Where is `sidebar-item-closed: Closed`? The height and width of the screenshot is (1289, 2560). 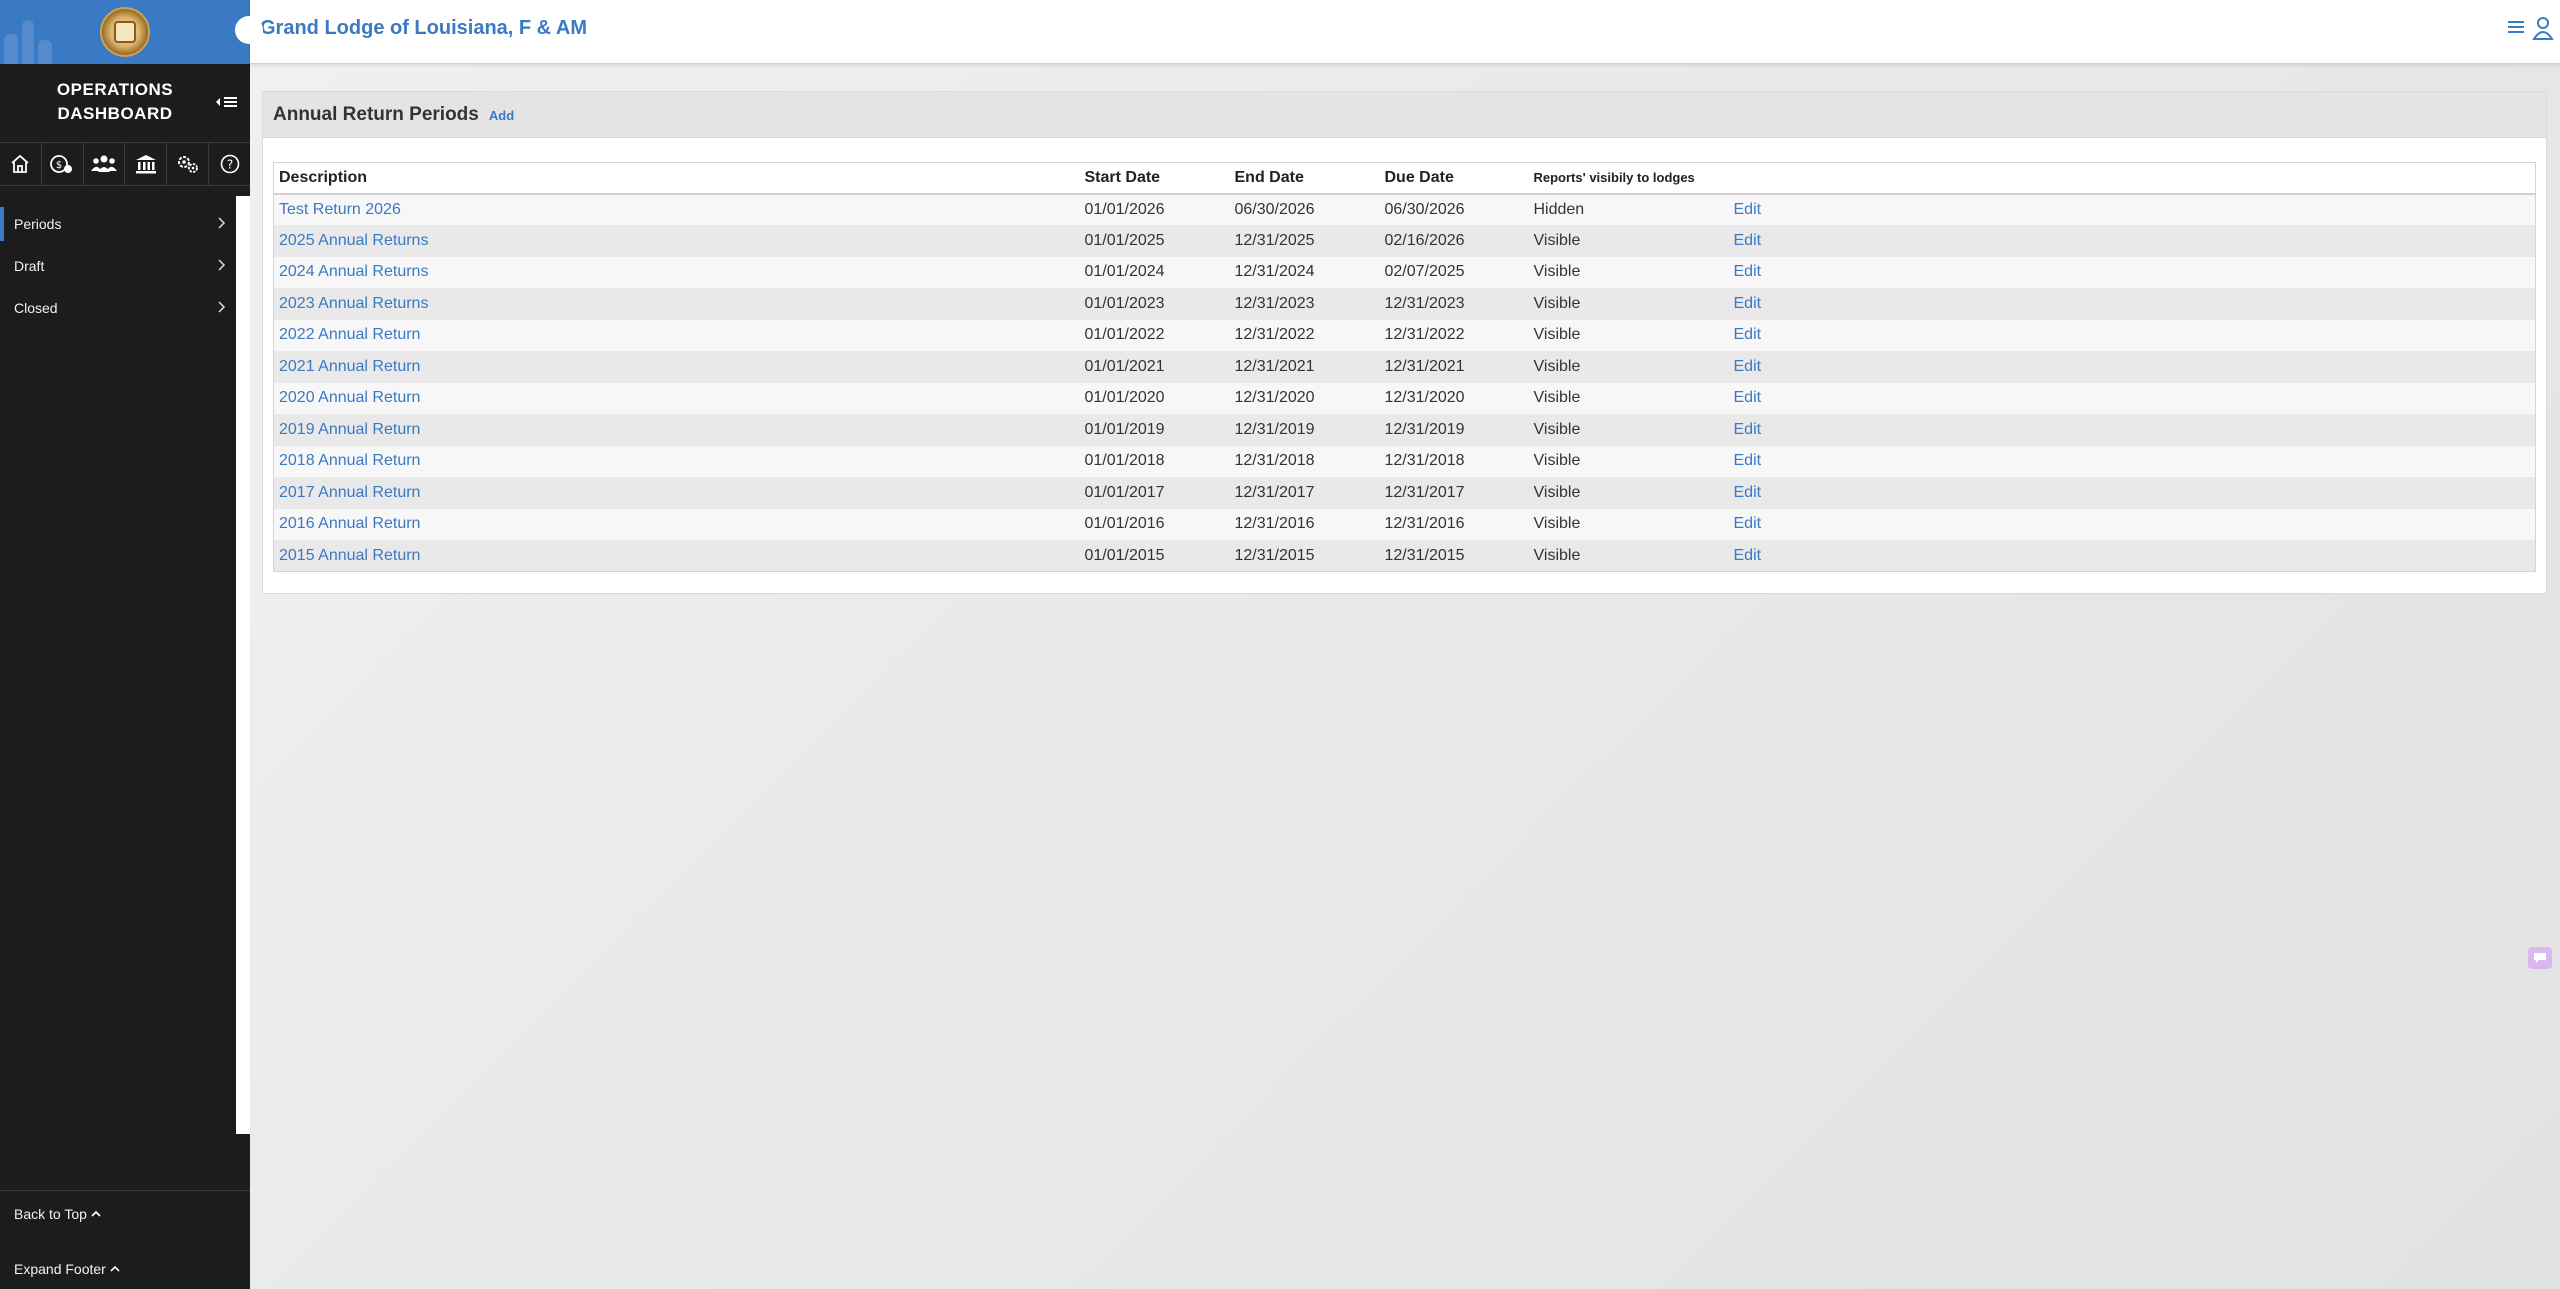 sidebar-item-closed: Closed is located at coordinates (118, 308).